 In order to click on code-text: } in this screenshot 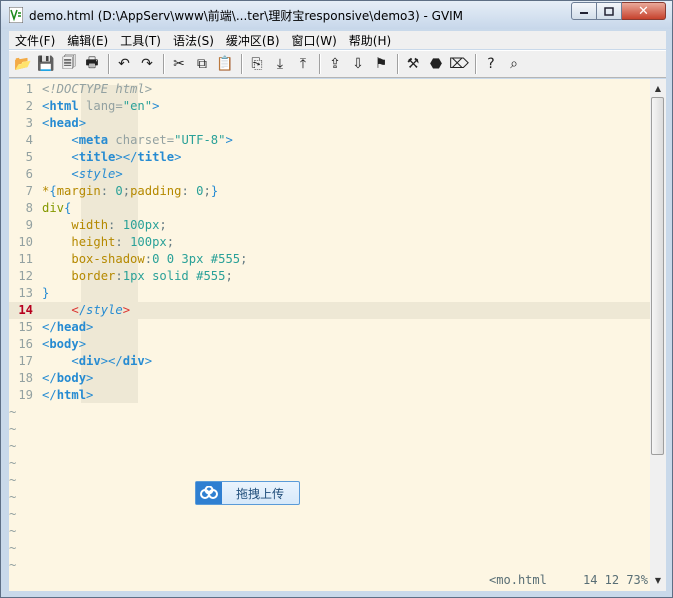, I will do `click(46, 293)`.